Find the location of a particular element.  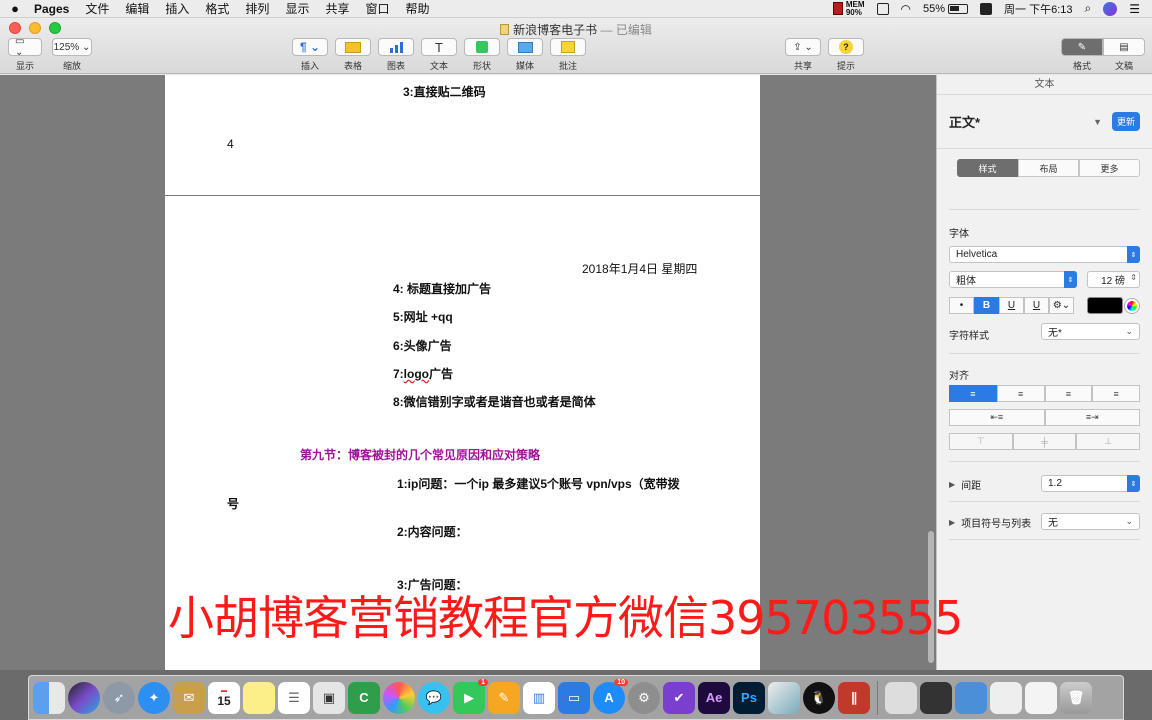

chart-button is located at coordinates (396, 47).